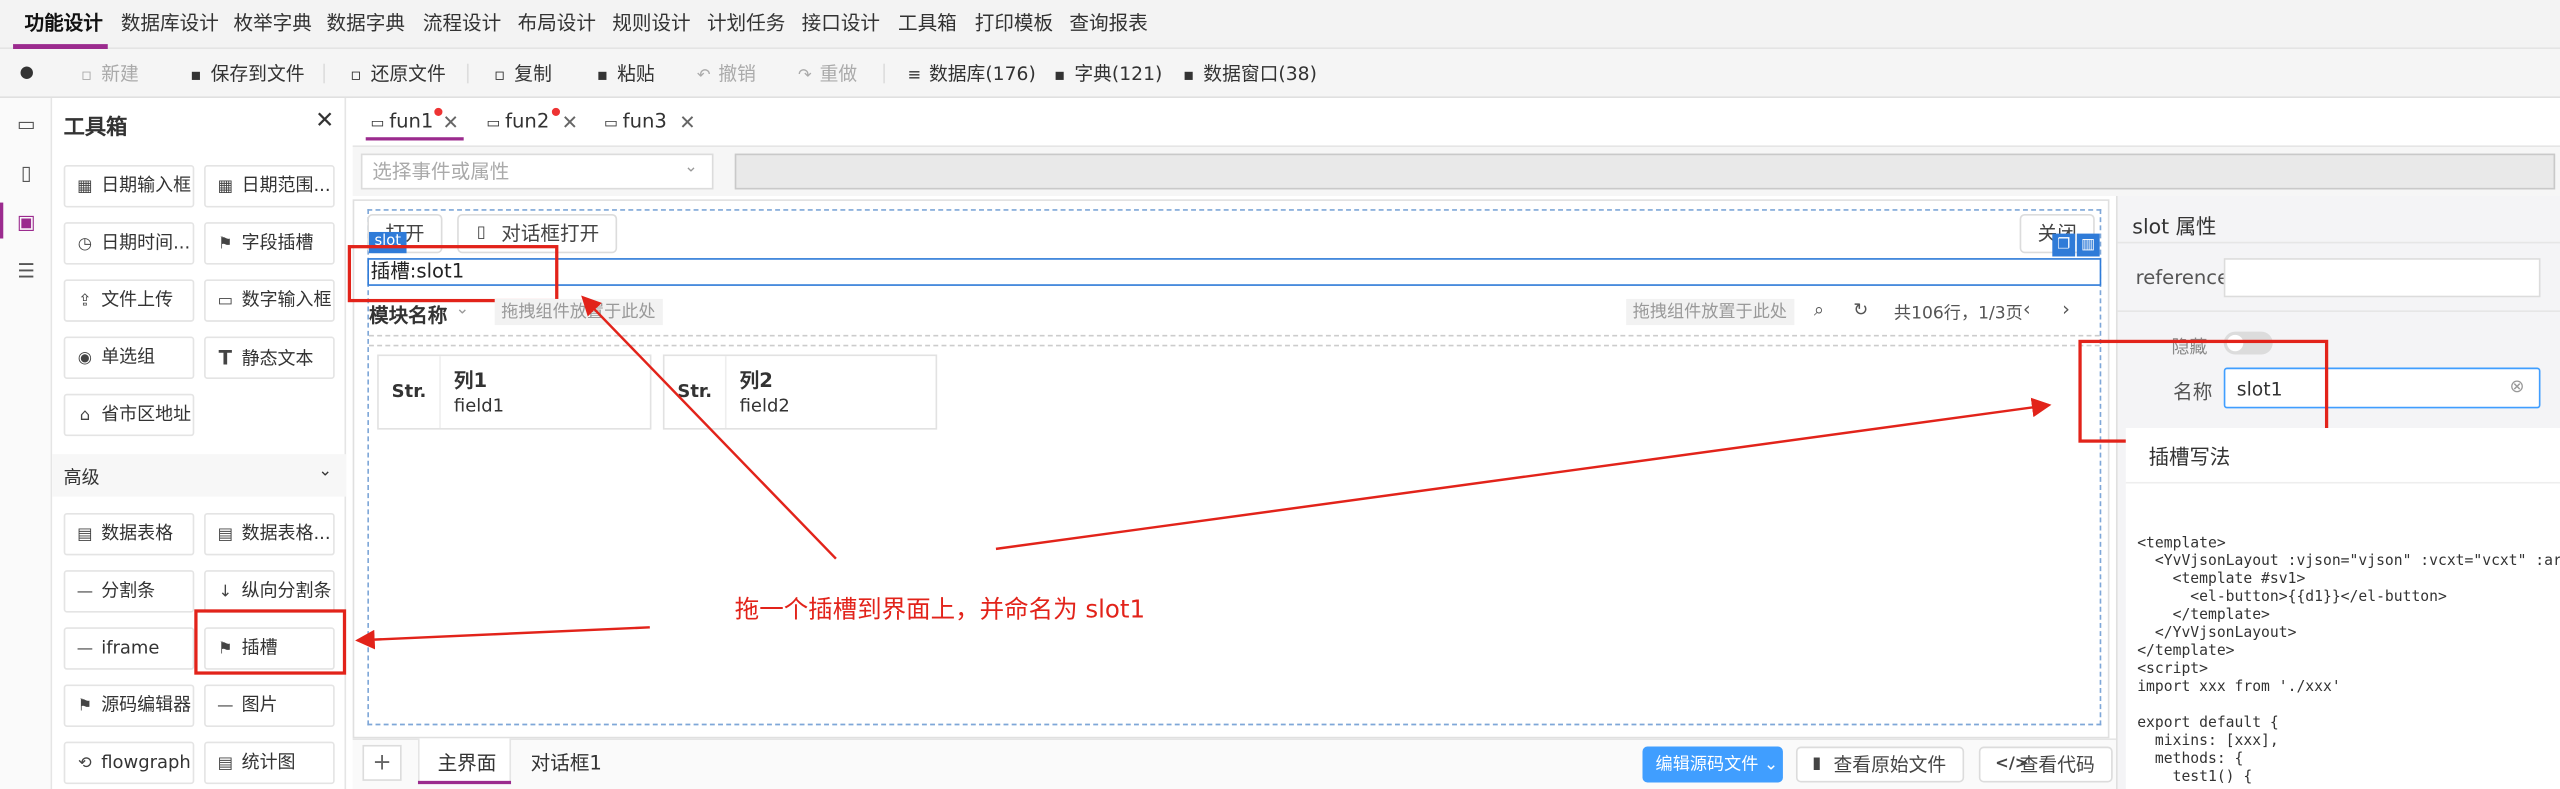 The image size is (2560, 789). What do you see at coordinates (709, 427) in the screenshot?
I see `arrow-to-slot` at bounding box center [709, 427].